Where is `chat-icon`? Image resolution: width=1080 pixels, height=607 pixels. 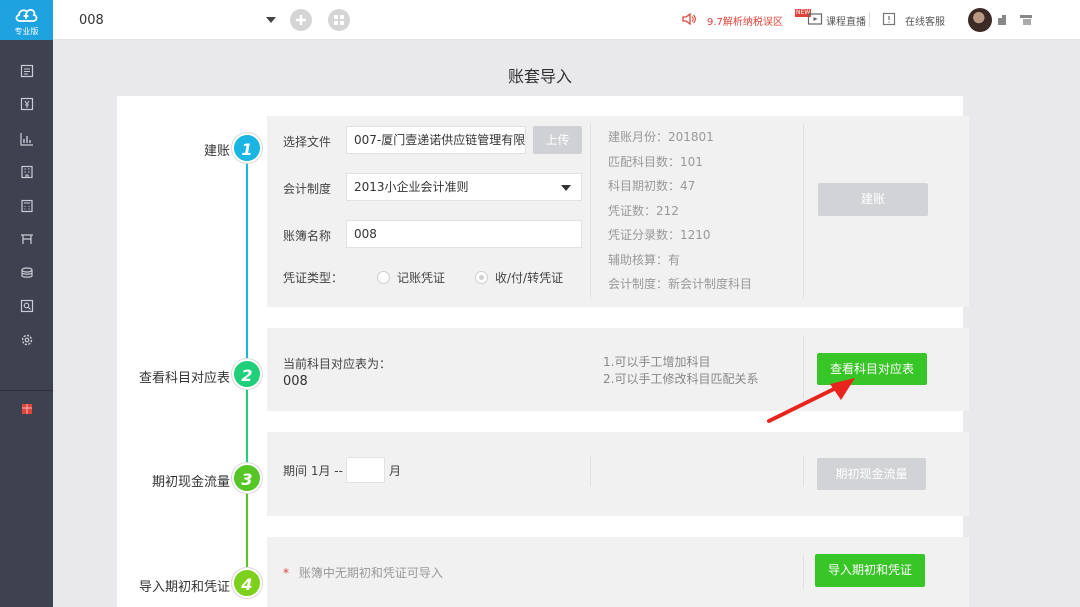 chat-icon is located at coordinates (889, 19).